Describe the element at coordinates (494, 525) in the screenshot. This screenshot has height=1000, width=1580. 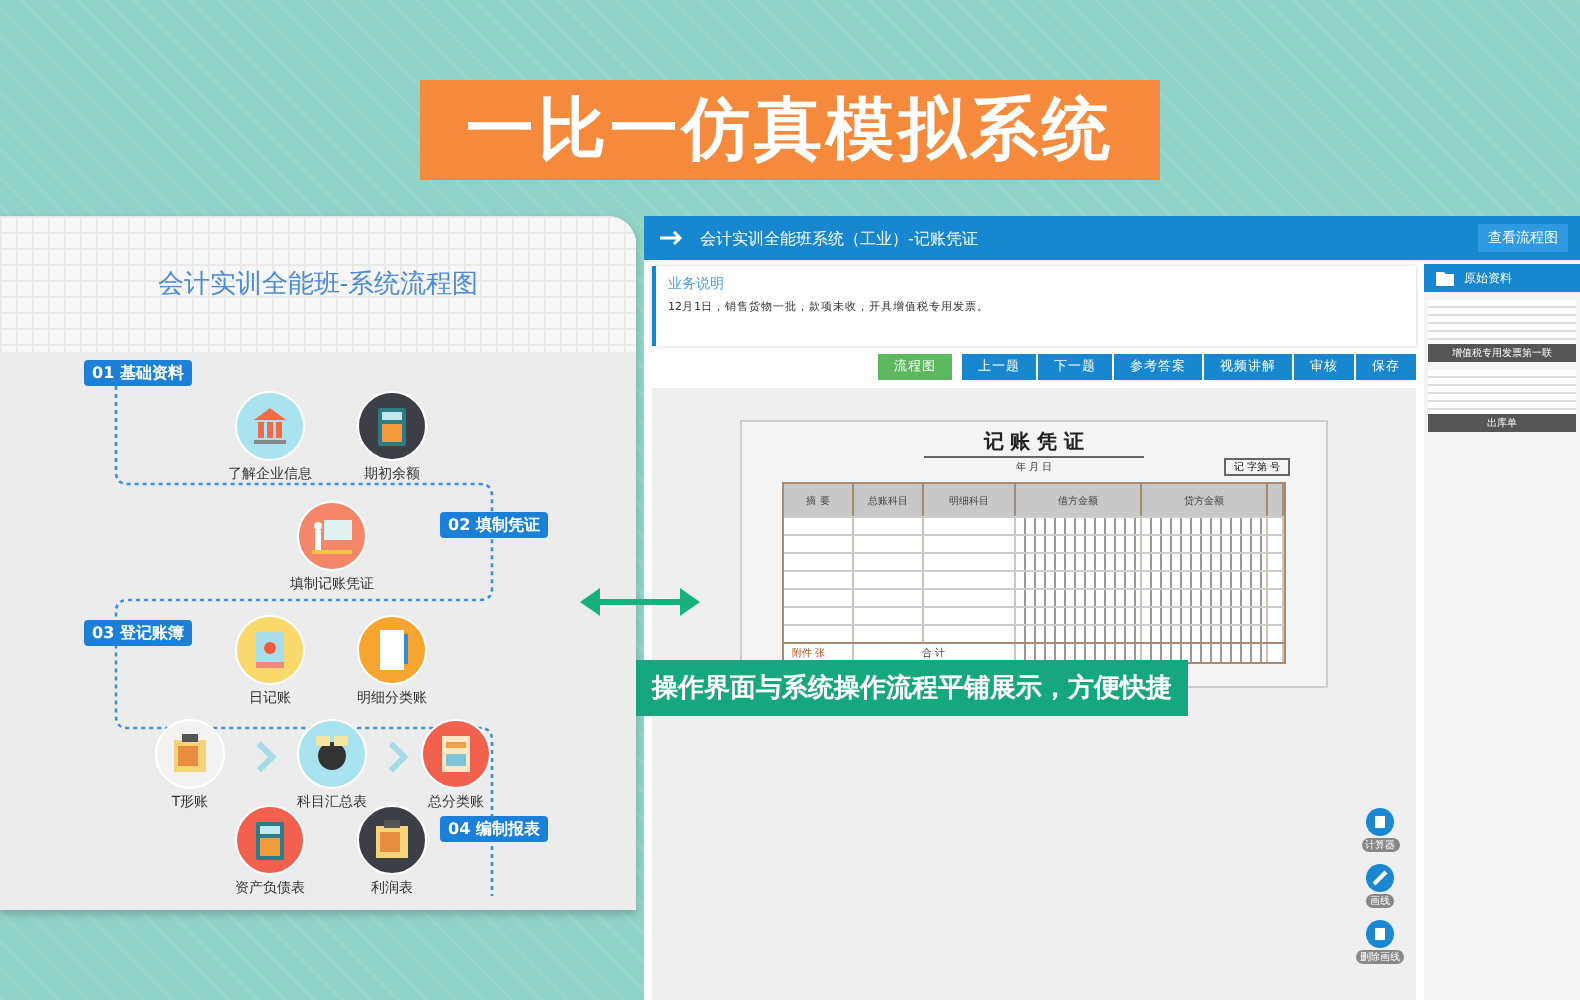
I see `step-badge: 02 填制凭证` at that location.